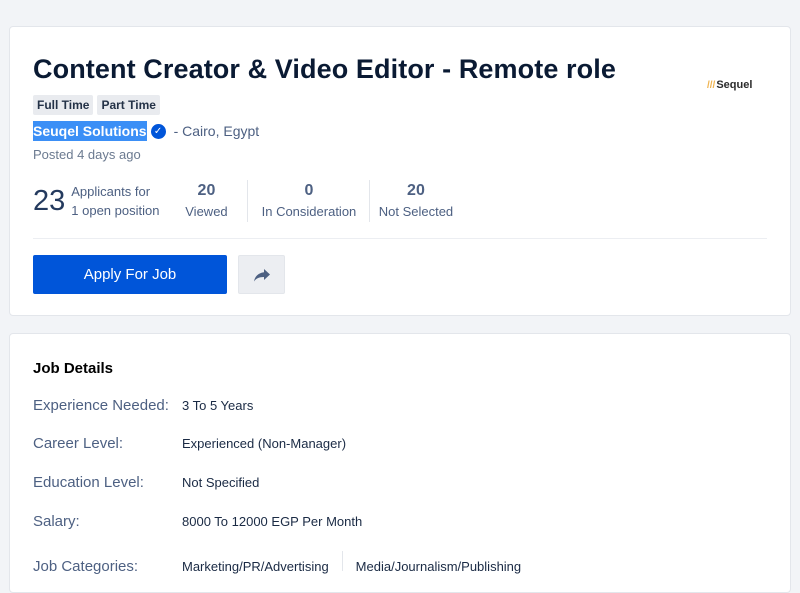 The width and height of the screenshot is (800, 593). Describe the element at coordinates (87, 154) in the screenshot. I see `posted-date: Posted 4 days ago` at that location.